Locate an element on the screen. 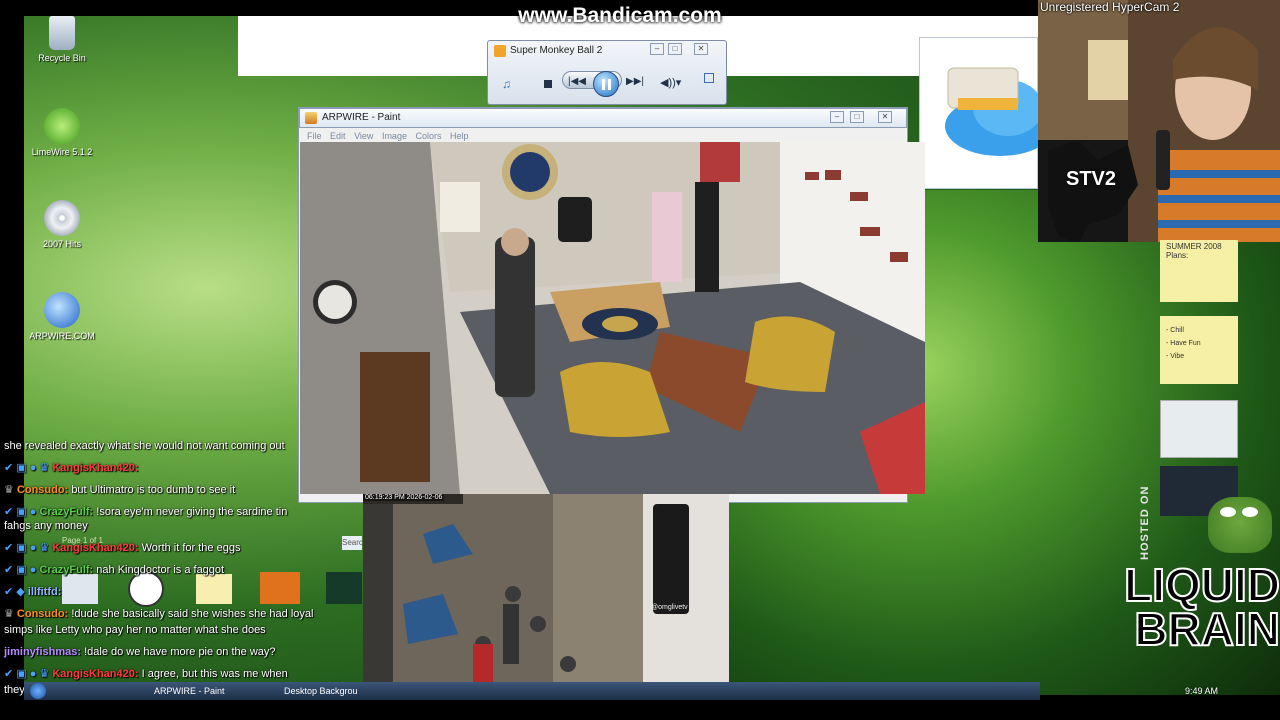 The image size is (1280, 720). bandicam-watermark: www.Bandicam.com is located at coordinates (620, 15).